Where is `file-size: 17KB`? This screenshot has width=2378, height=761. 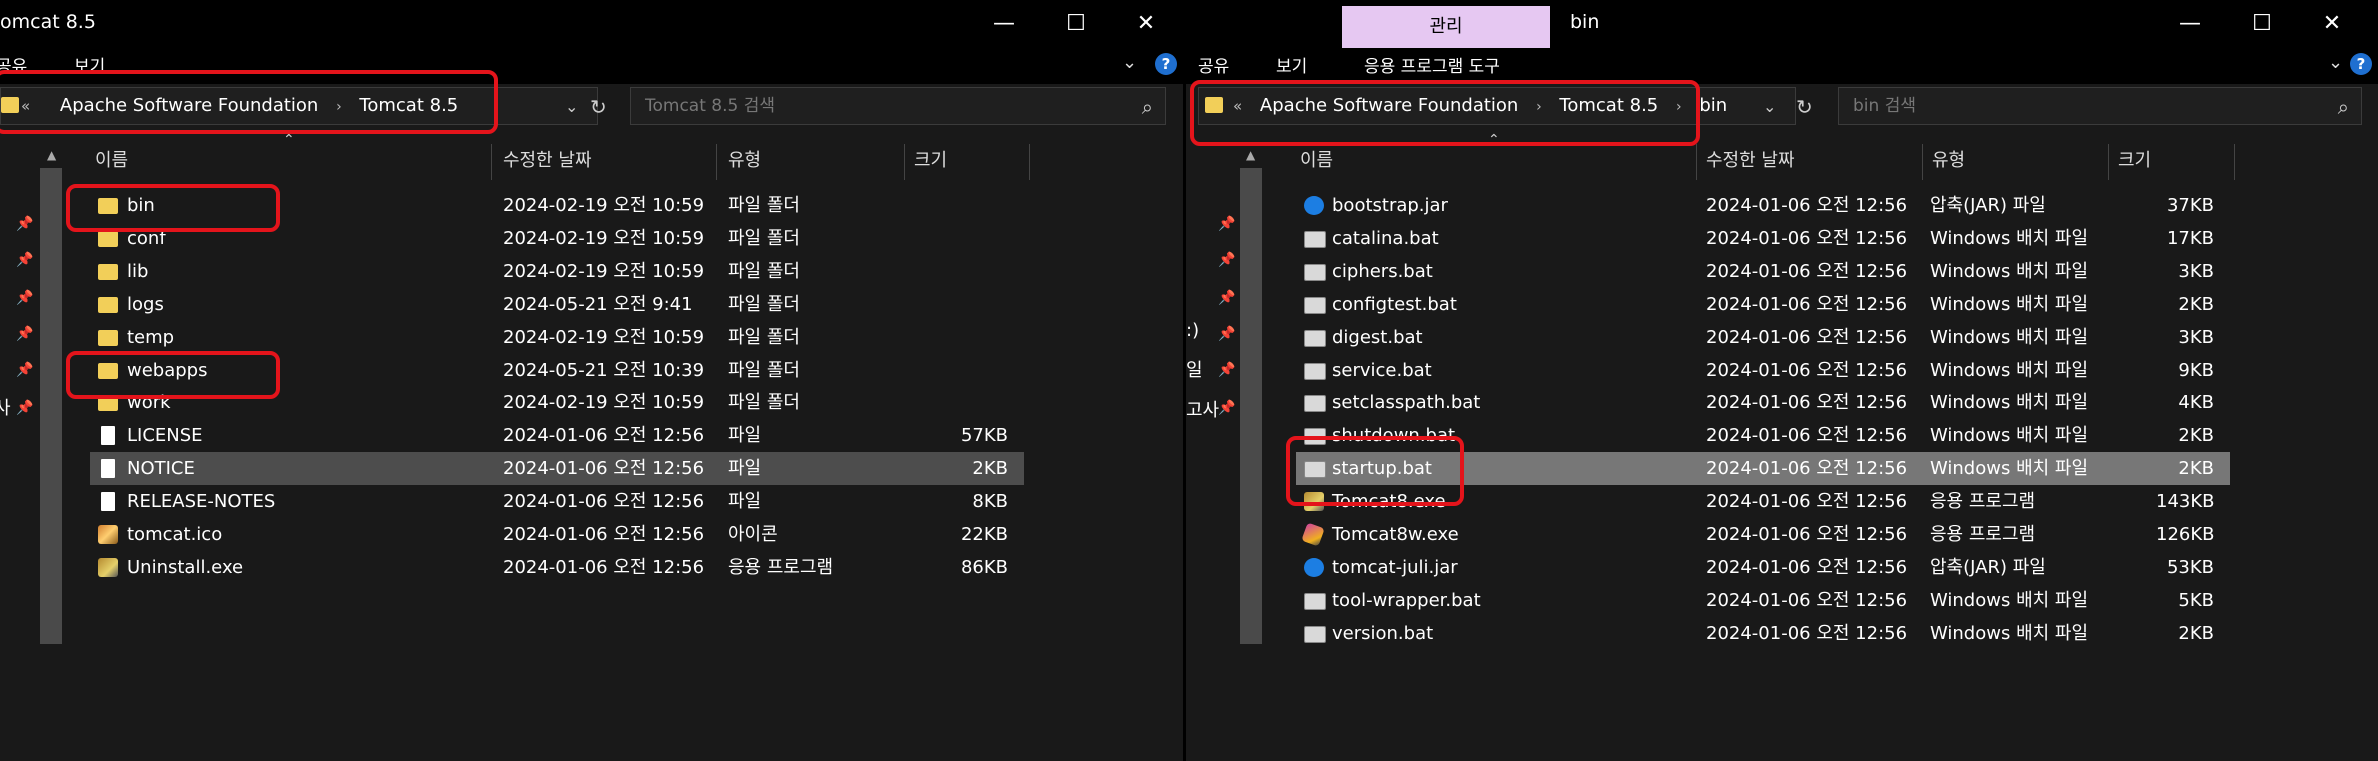 file-size: 17KB is located at coordinates (2190, 238).